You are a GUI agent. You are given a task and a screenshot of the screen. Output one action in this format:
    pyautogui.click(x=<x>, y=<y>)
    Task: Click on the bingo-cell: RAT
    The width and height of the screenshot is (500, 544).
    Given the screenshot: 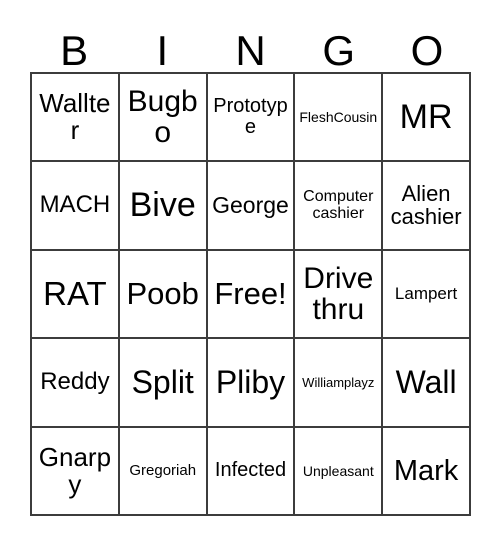 What is the action you would take?
    pyautogui.click(x=76, y=295)
    